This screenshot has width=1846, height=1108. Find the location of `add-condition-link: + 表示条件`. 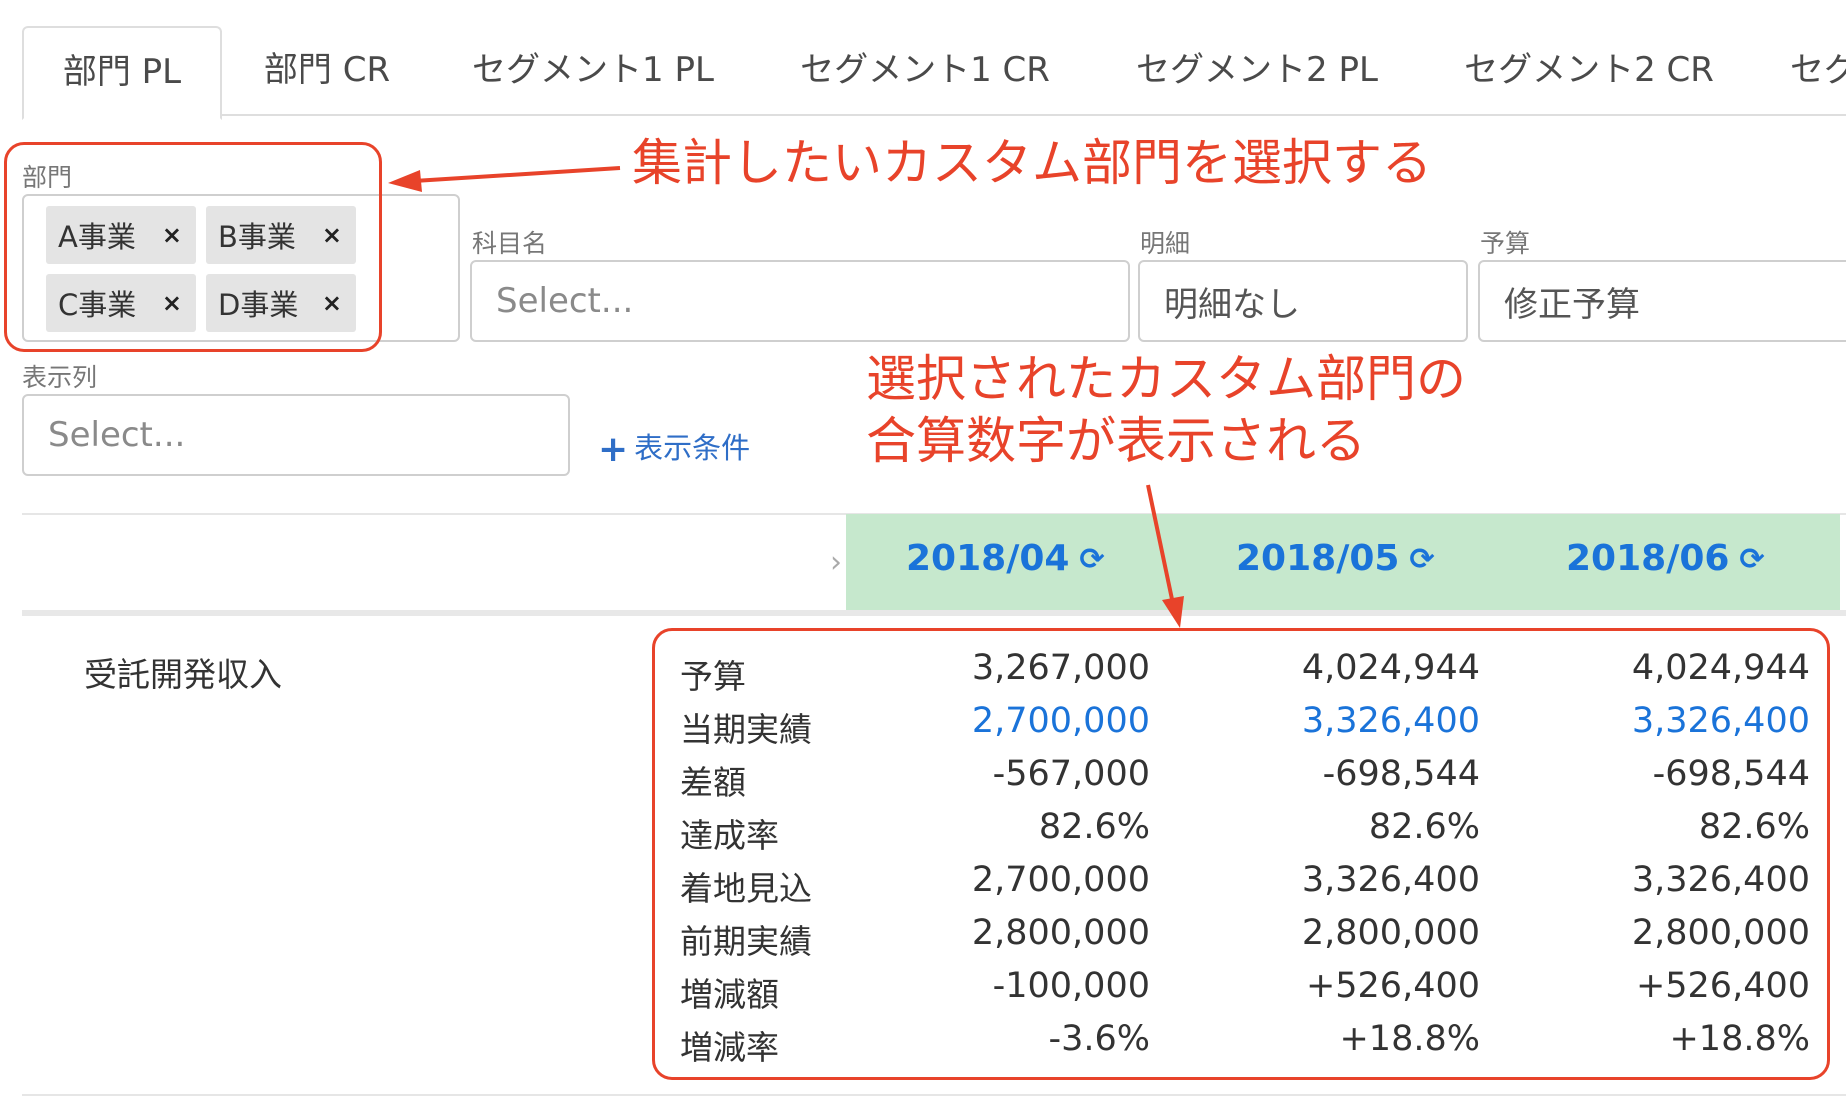

add-condition-link: + 表示条件 is located at coordinates (674, 447).